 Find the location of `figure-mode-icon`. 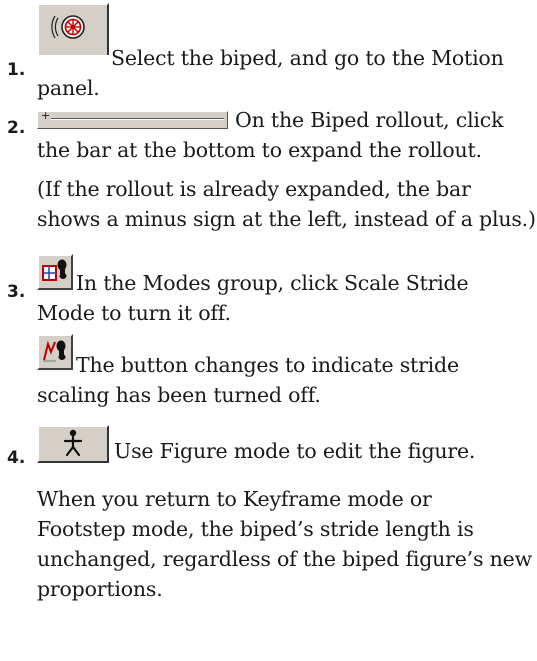

figure-mode-icon is located at coordinates (73, 444).